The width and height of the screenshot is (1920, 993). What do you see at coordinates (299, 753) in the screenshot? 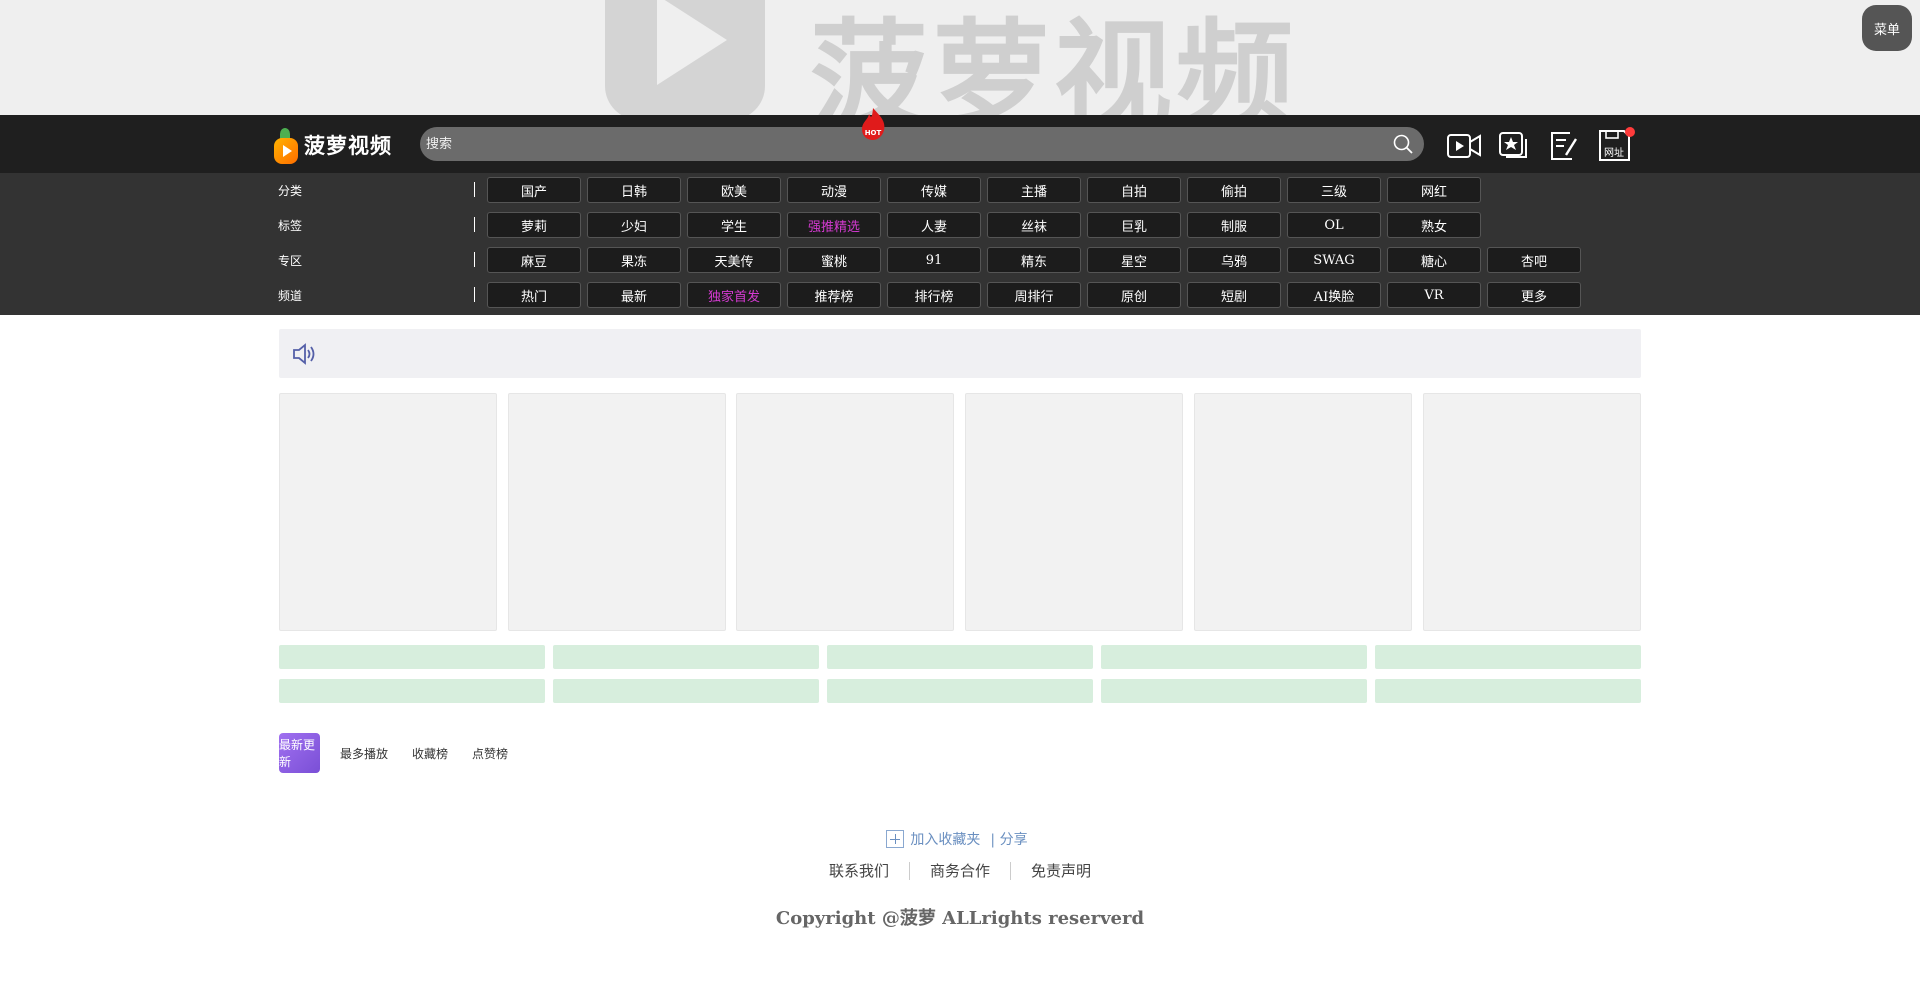
I see `tab-latest: 最新更新` at bounding box center [299, 753].